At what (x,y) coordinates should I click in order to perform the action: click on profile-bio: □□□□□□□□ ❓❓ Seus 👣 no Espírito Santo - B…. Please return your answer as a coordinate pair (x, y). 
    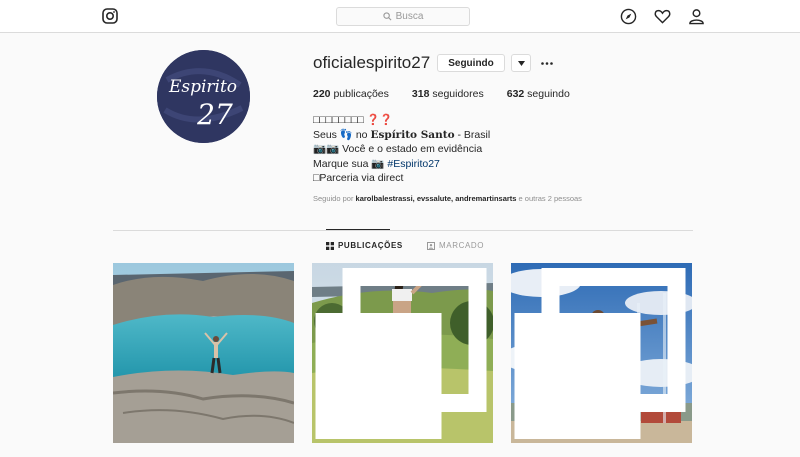
    Looking at the image, I should click on (401, 149).